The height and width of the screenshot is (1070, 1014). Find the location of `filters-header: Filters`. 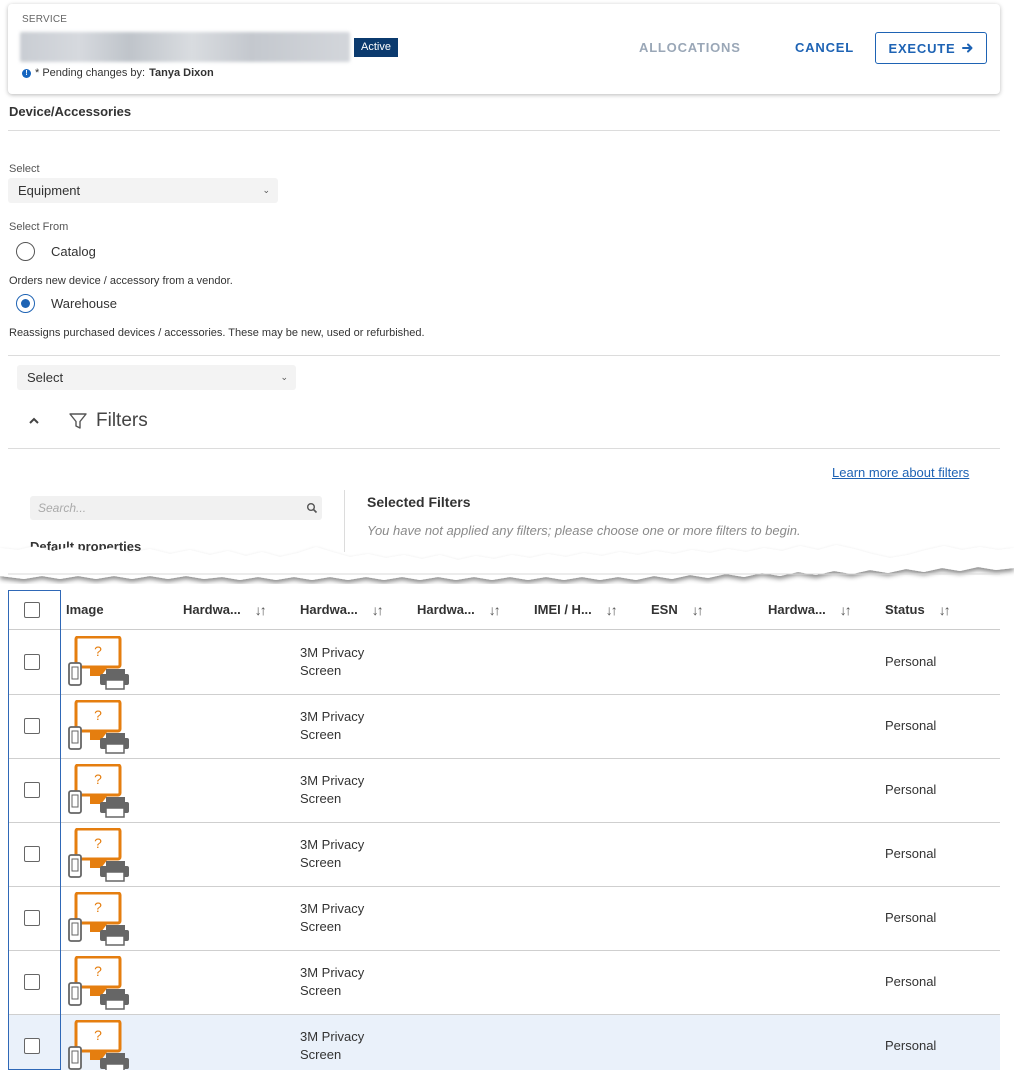

filters-header: Filters is located at coordinates (88, 421).